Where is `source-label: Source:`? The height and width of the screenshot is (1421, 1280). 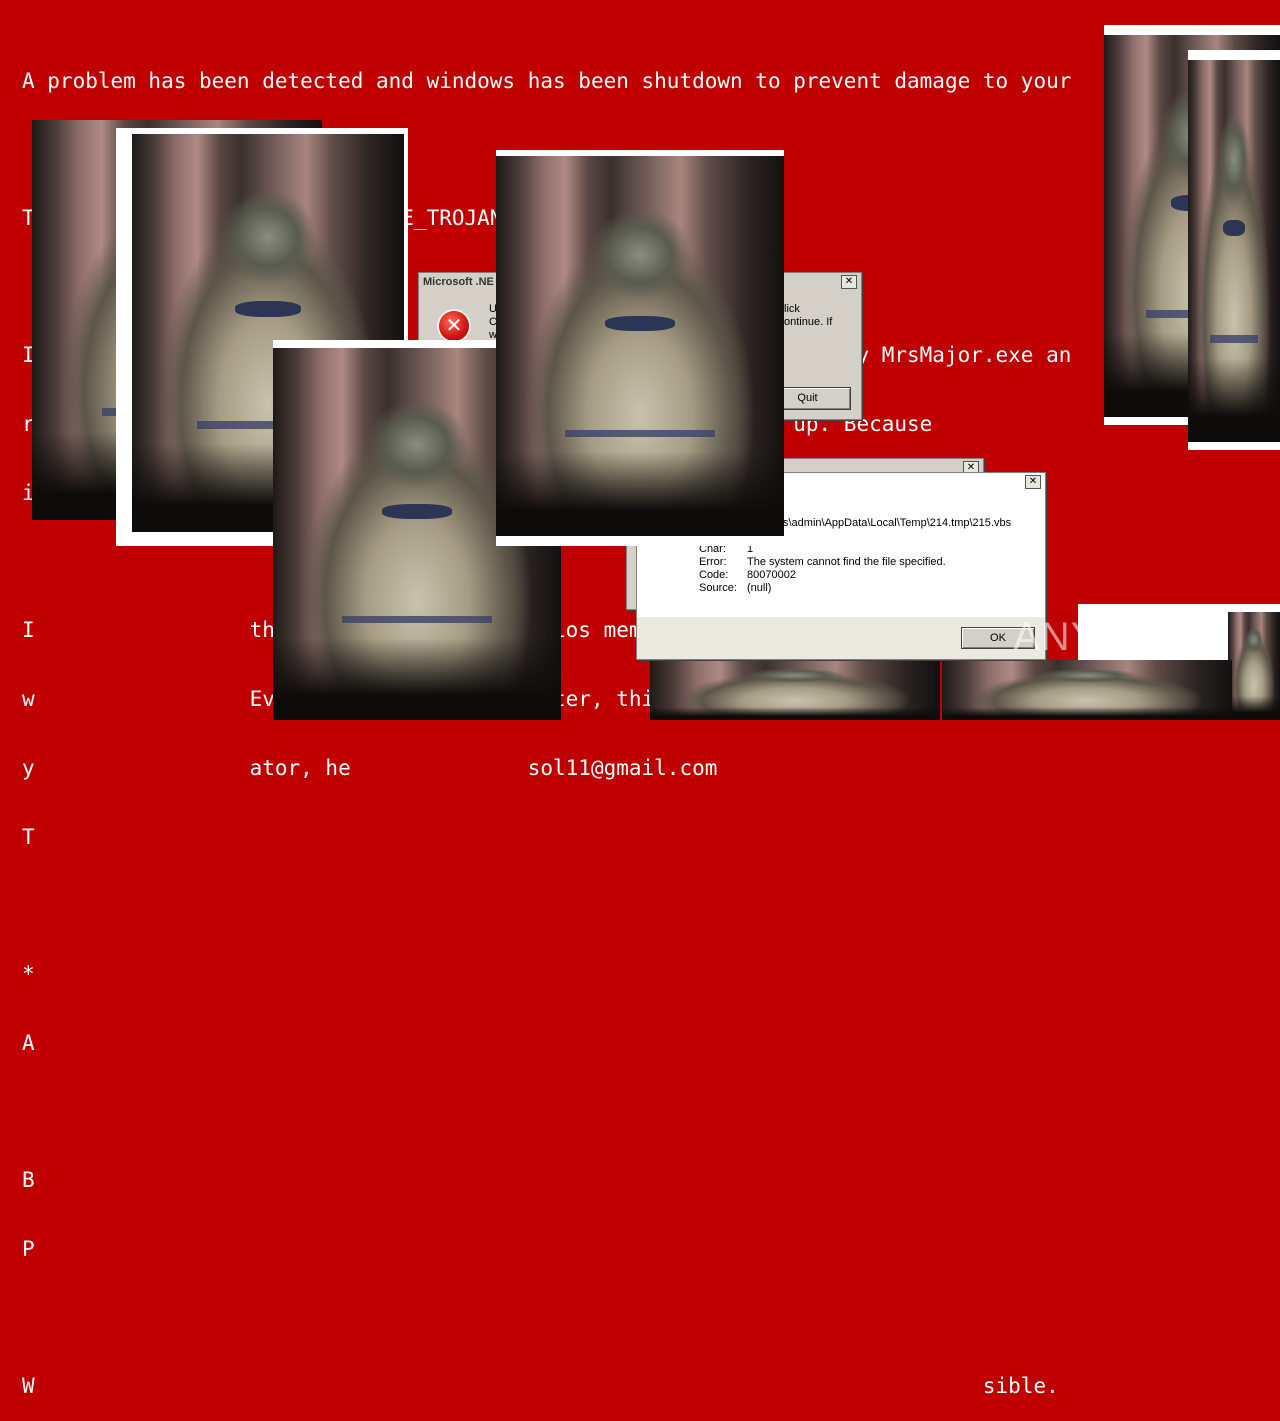 source-label: Source: is located at coordinates (718, 588).